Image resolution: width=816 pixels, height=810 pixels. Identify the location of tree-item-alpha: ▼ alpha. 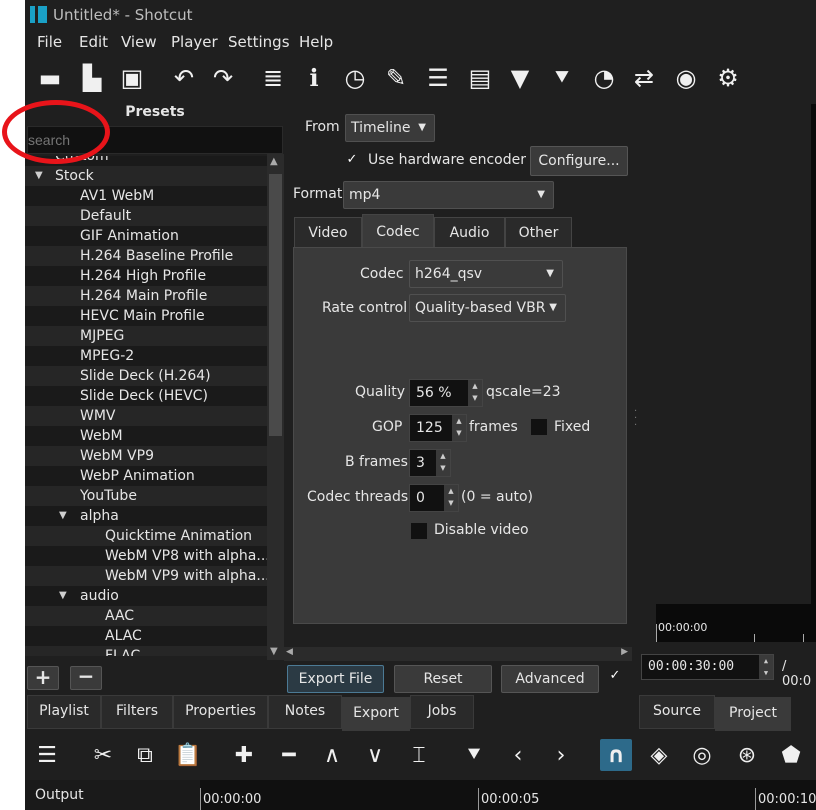
(146, 516).